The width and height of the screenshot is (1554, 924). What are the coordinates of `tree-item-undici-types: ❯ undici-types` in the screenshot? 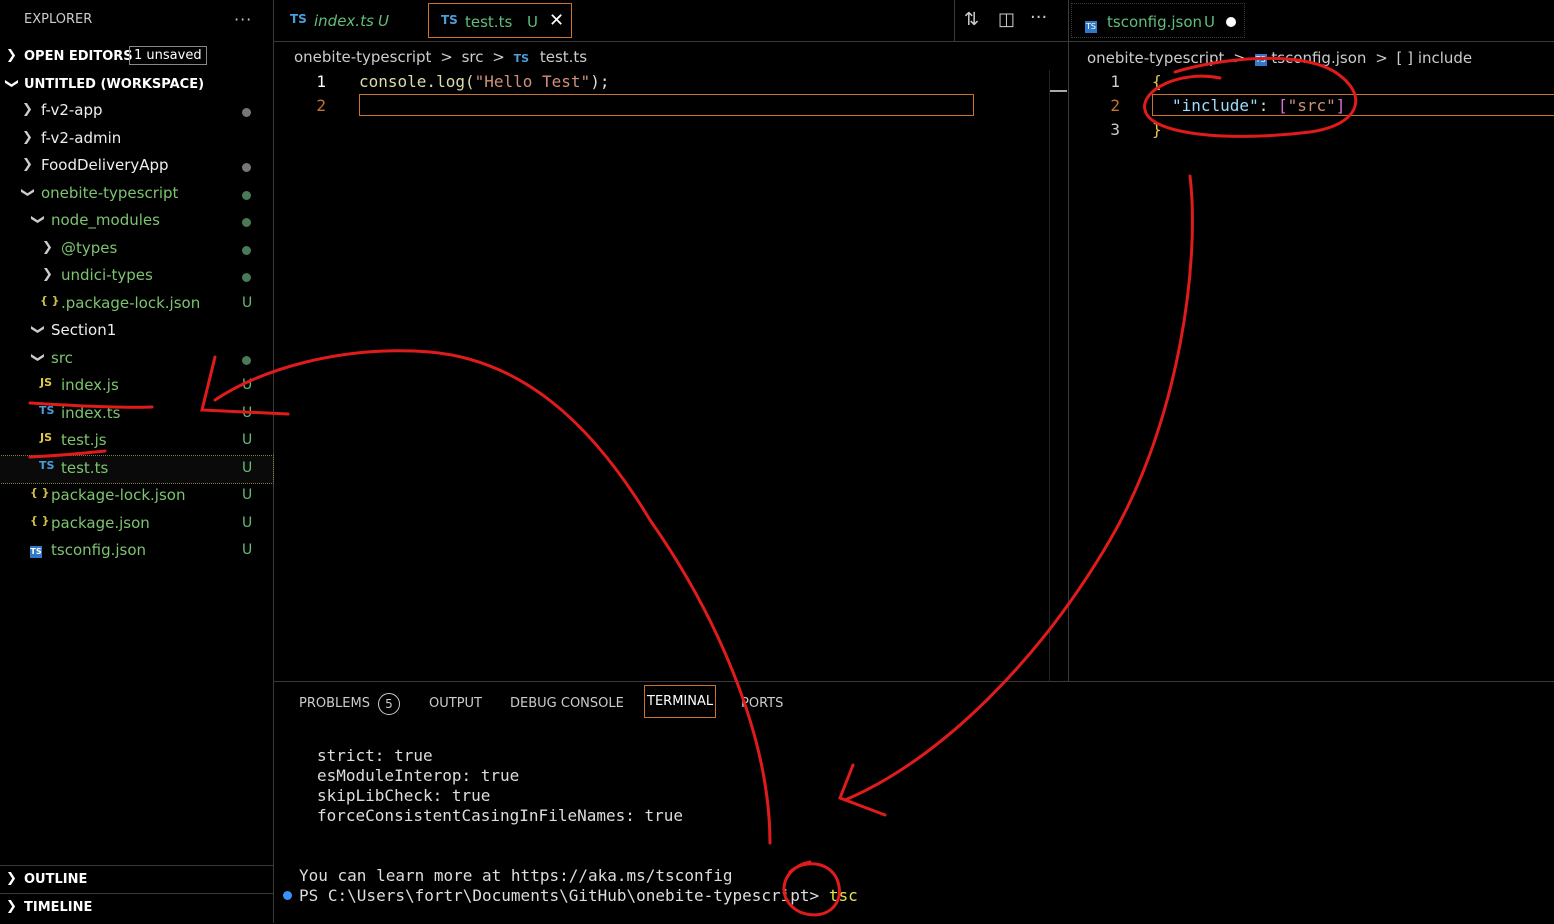 It's located at (136, 276).